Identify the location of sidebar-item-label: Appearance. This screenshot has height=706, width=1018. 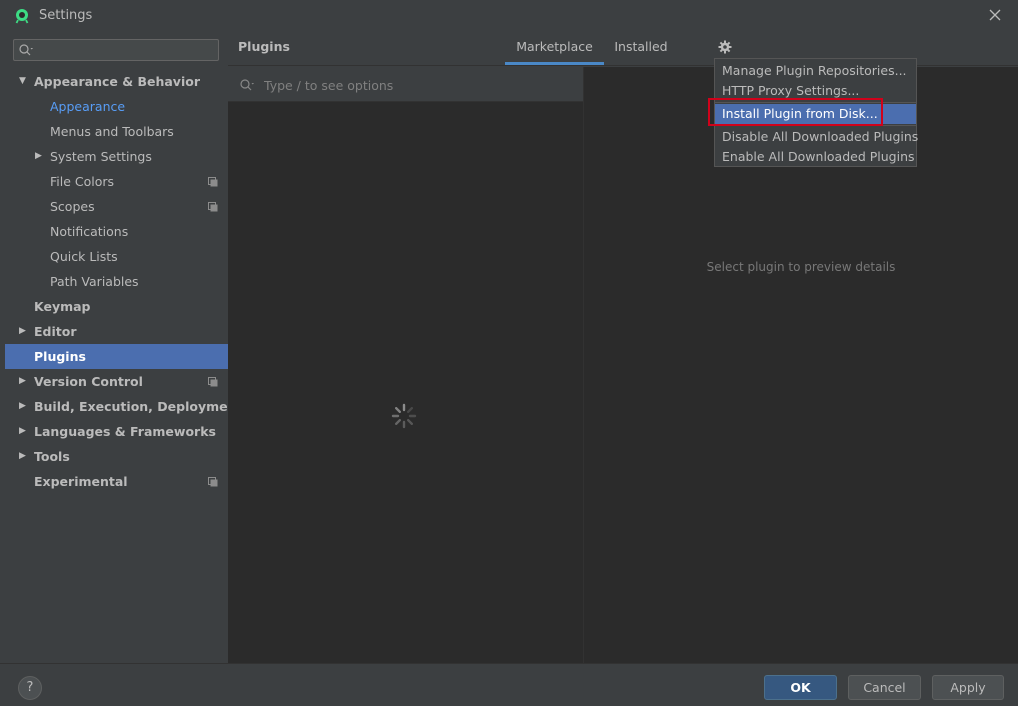
(88, 106).